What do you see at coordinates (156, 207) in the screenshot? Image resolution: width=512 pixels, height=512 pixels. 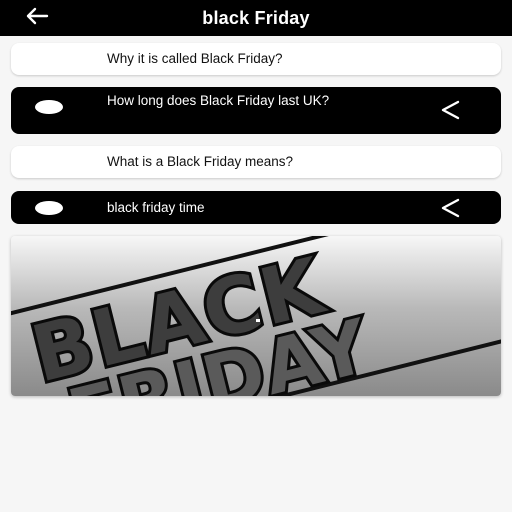 I see `faq-item-label: black friday time` at bounding box center [156, 207].